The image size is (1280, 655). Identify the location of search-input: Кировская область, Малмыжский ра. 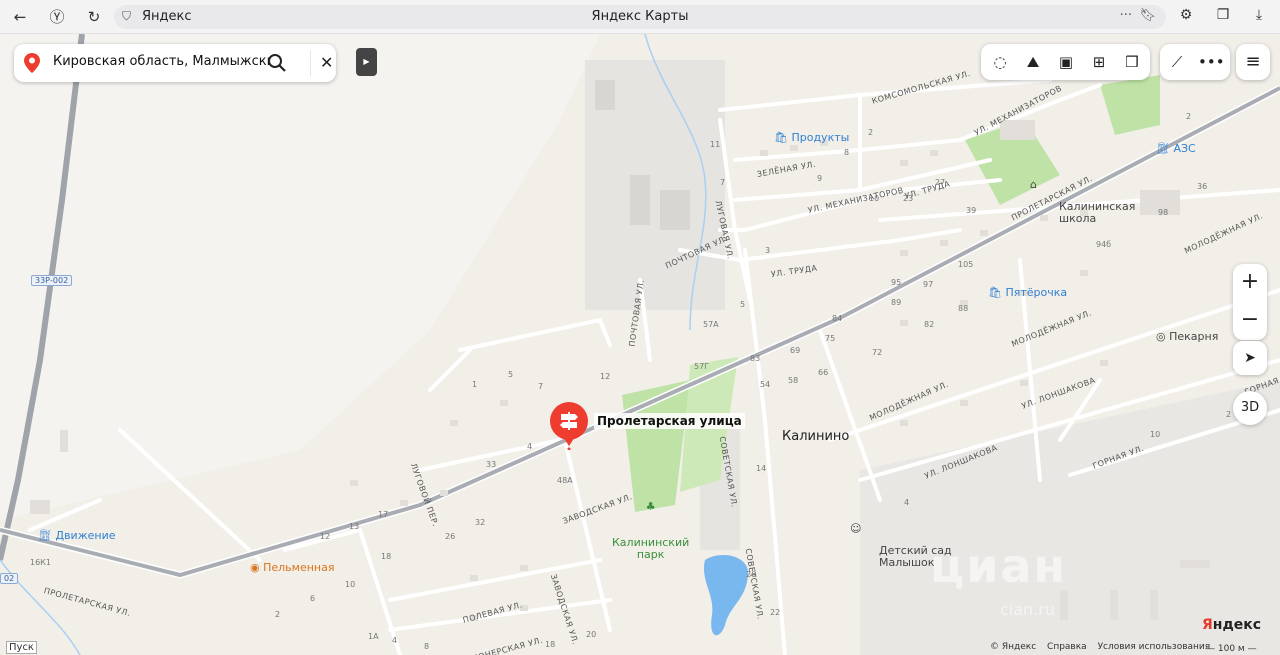
(161, 61).